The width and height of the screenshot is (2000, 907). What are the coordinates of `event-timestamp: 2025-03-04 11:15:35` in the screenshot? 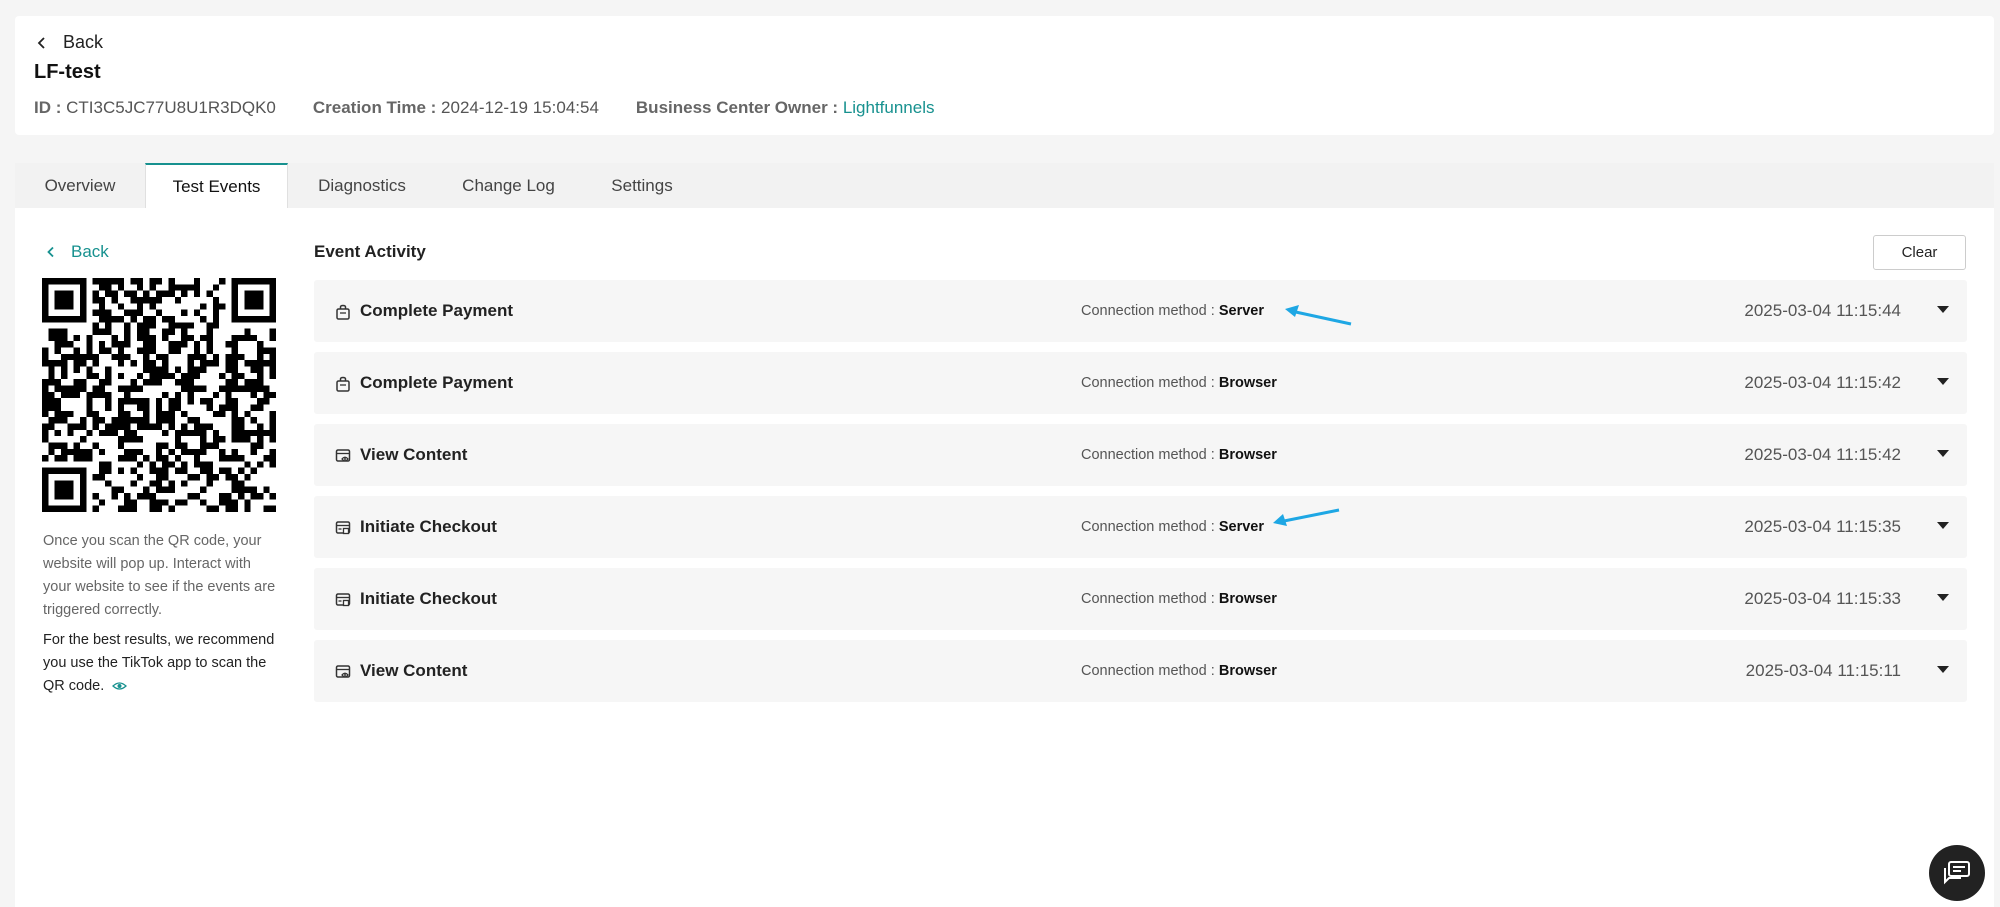 It's located at (1822, 526).